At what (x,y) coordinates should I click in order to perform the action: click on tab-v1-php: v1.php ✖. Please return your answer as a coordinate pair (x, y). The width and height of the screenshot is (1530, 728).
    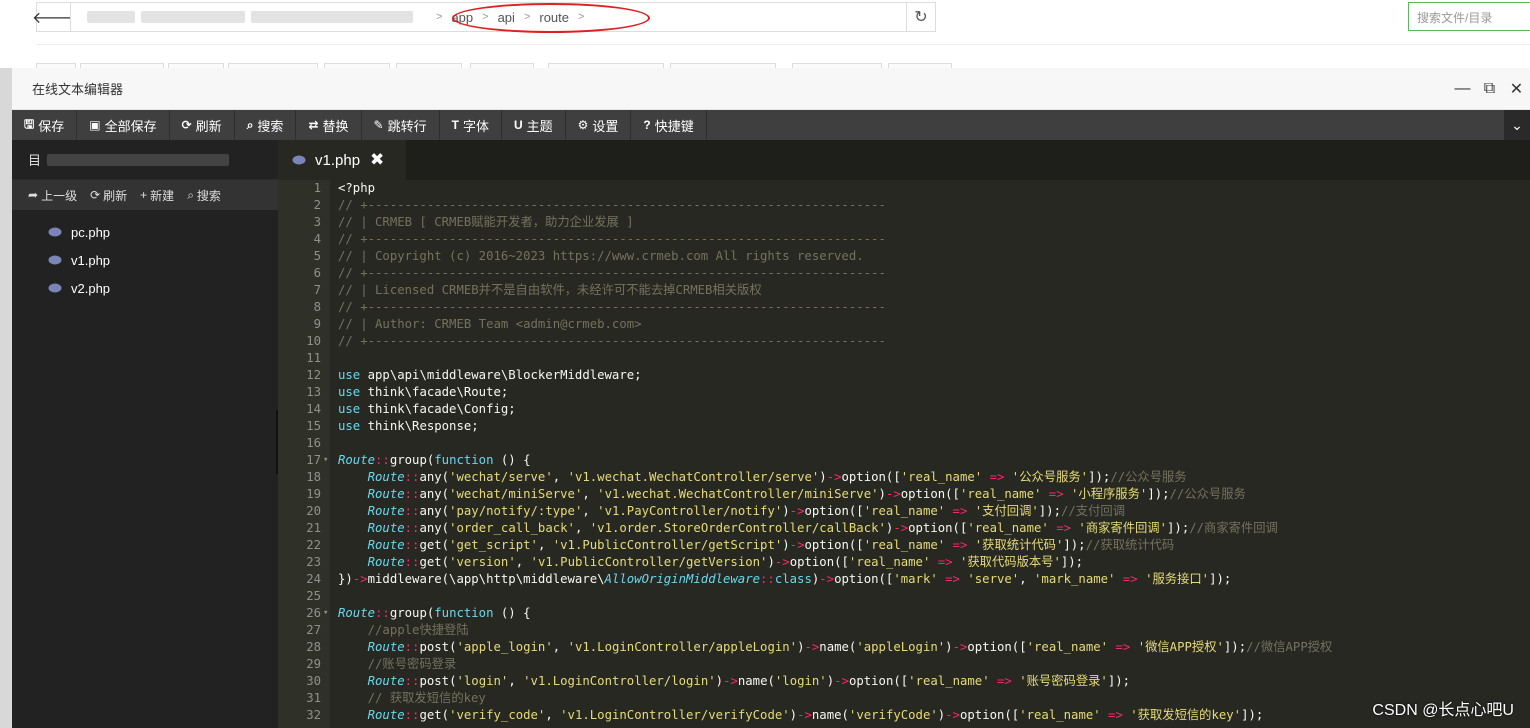
    Looking at the image, I should click on (342, 160).